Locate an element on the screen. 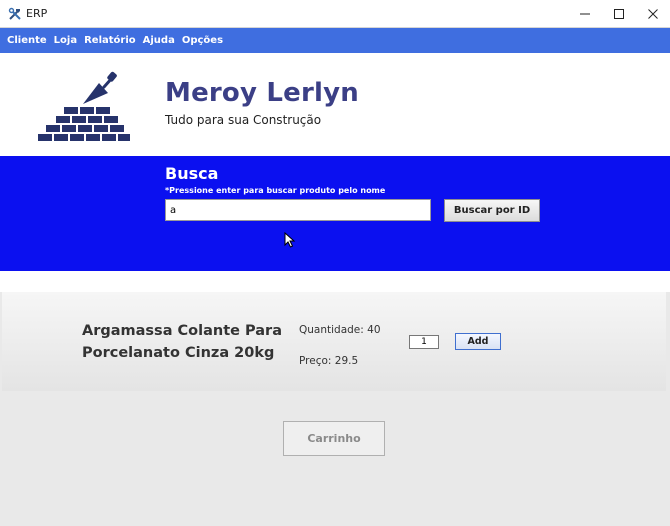 This screenshot has height=526, width=670. window-controls is located at coordinates (619, 13).